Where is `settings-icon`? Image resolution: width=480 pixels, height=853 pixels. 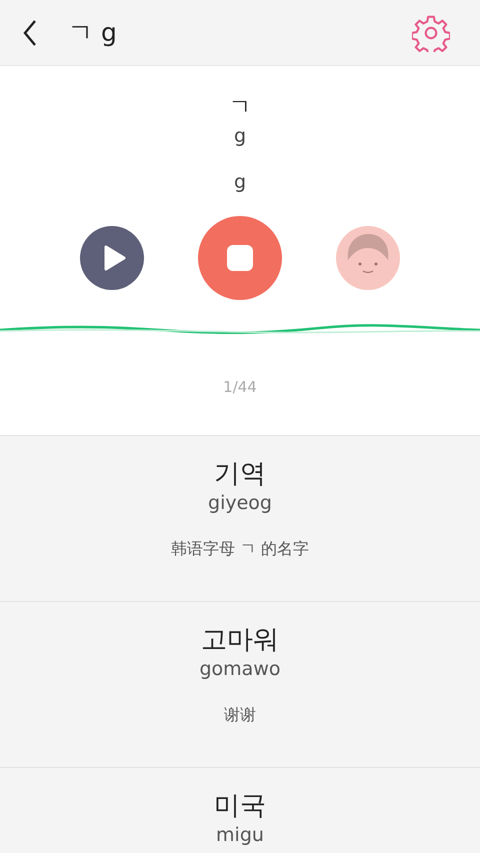
settings-icon is located at coordinates (431, 33).